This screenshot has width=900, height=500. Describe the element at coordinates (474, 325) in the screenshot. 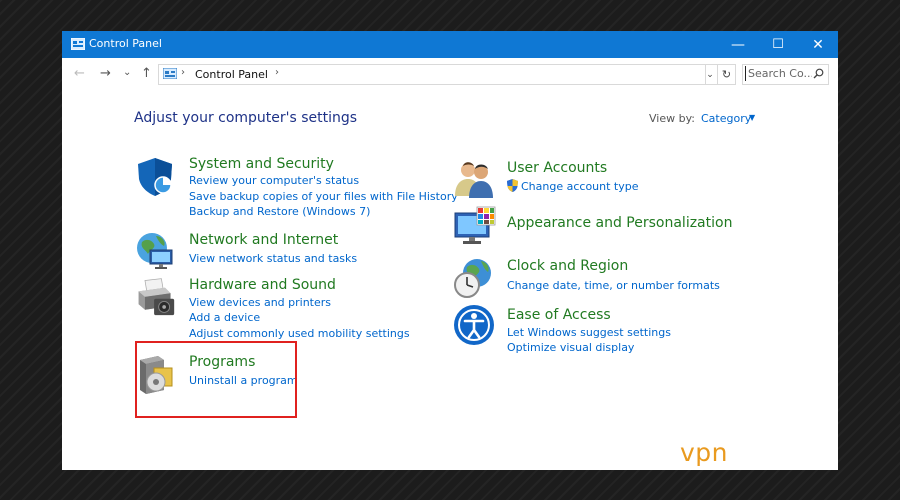

I see `ease-of-access-icon` at that location.